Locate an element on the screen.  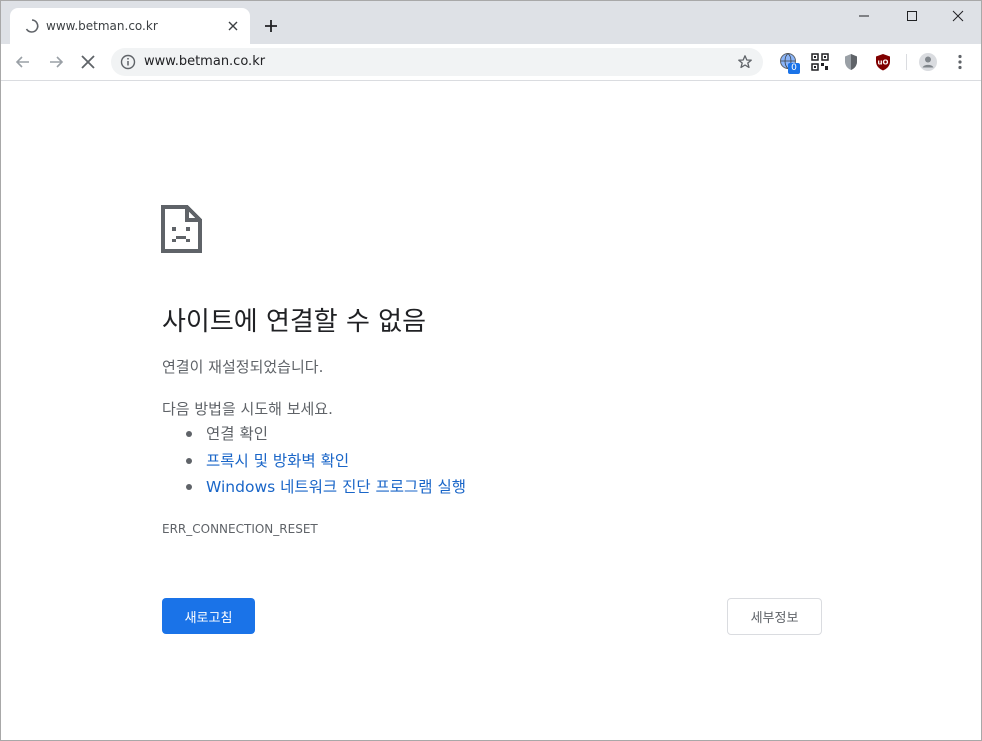
svg-text: uO is located at coordinates (883, 63).